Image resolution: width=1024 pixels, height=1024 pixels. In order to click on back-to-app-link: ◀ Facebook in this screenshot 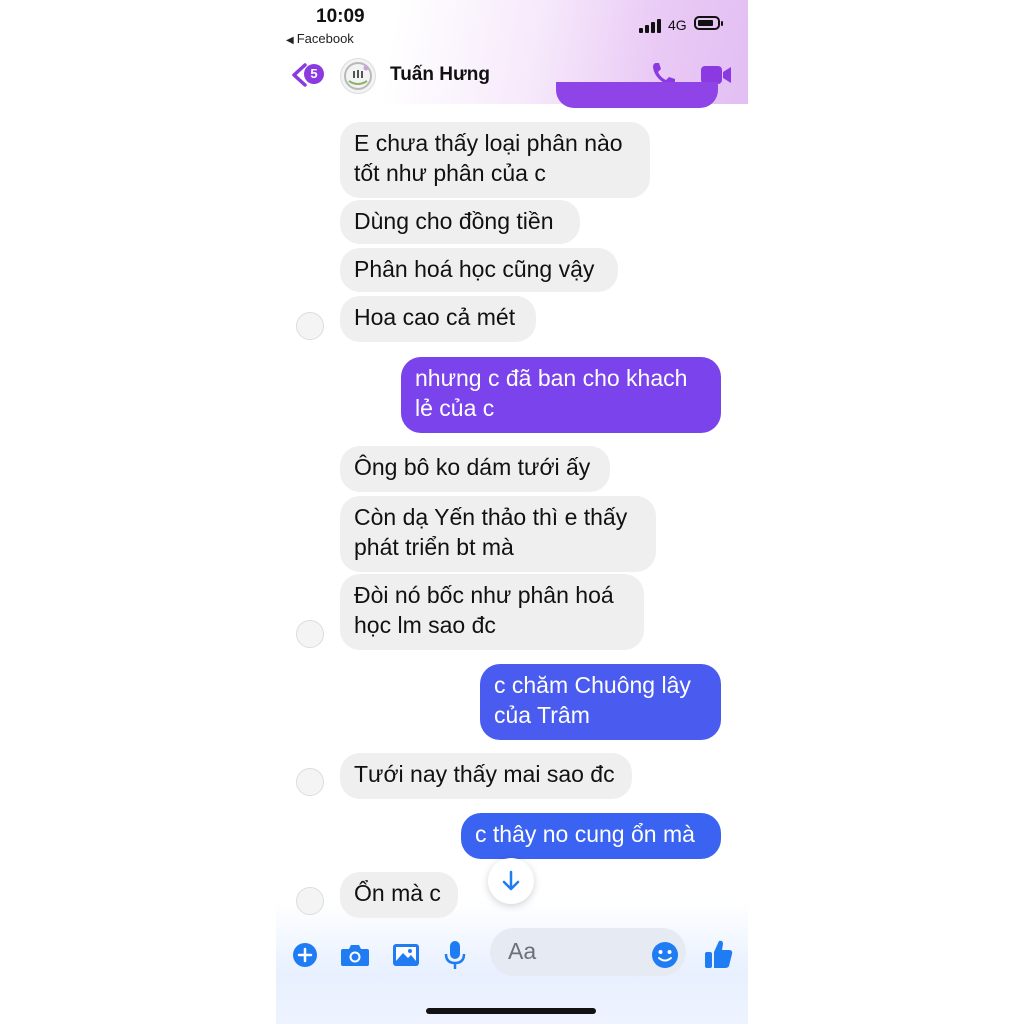, I will do `click(320, 38)`.